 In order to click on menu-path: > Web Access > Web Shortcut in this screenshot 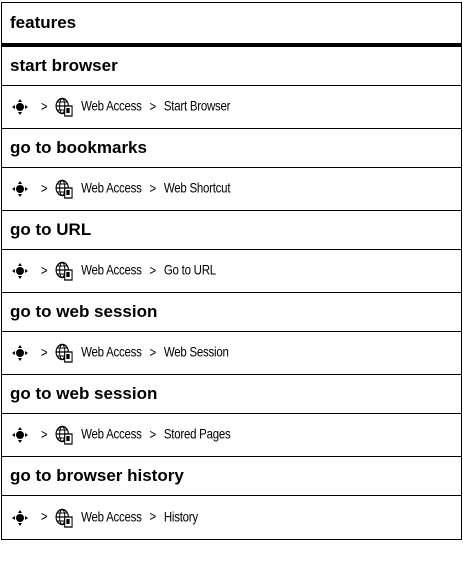, I will do `click(133, 189)`.